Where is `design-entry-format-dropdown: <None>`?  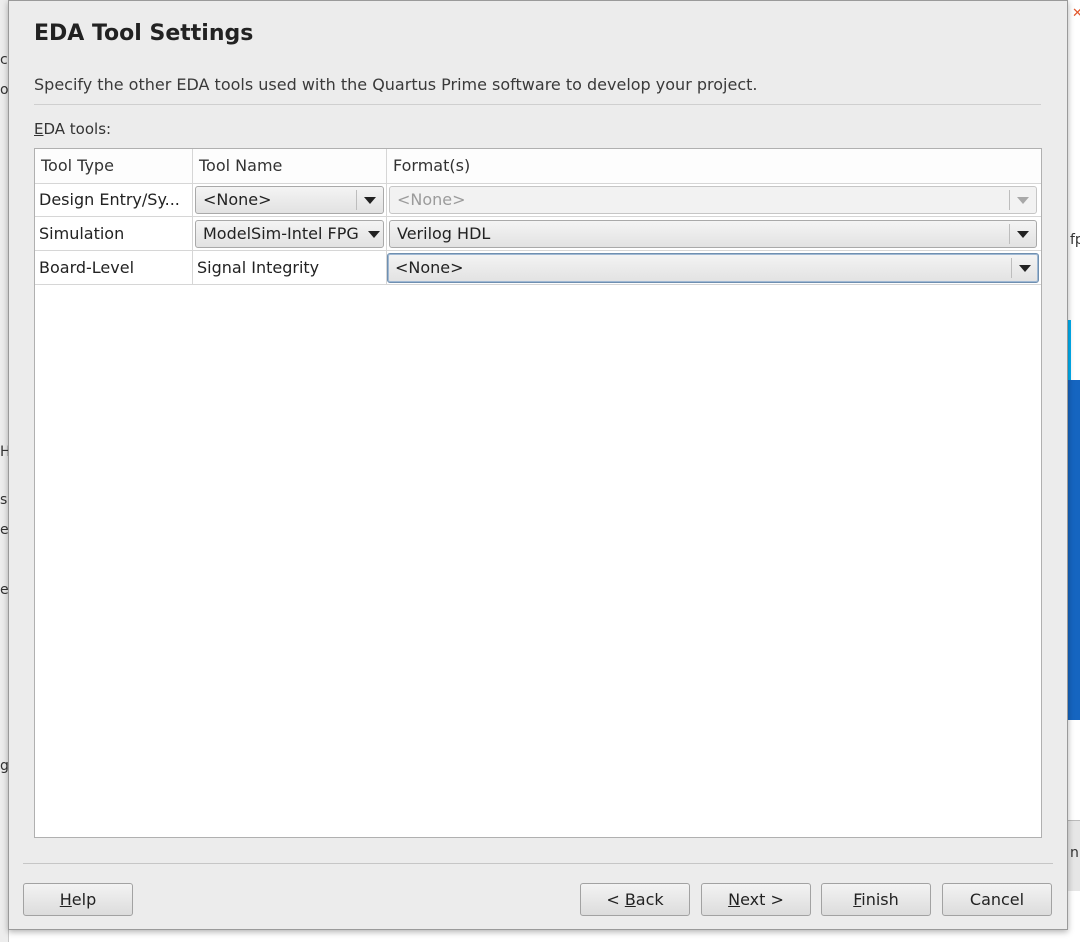 design-entry-format-dropdown: <None> is located at coordinates (713, 200).